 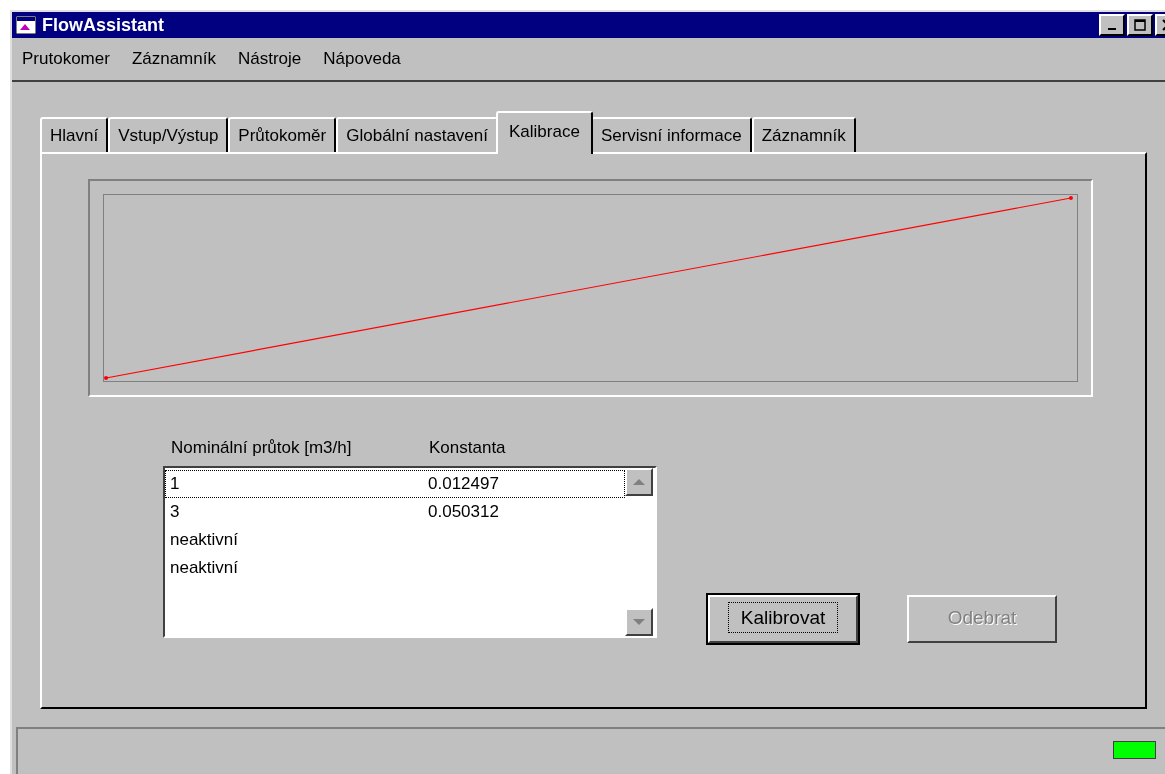 What do you see at coordinates (173, 59) in the screenshot?
I see `menu-item: Záznamník` at bounding box center [173, 59].